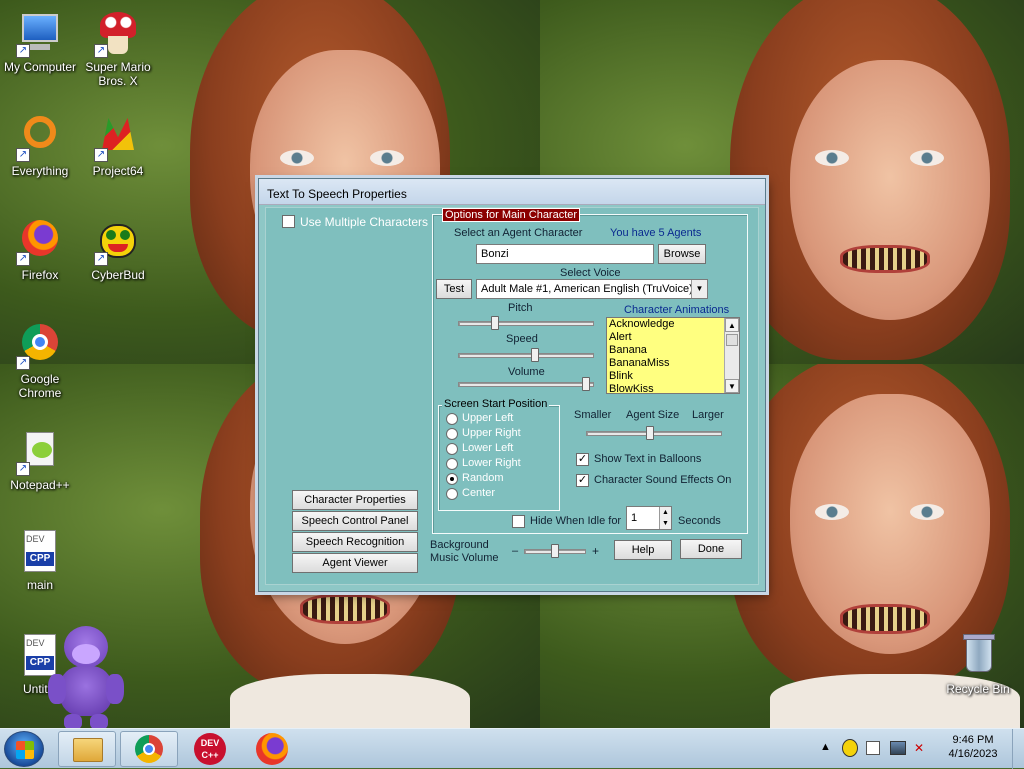 The image size is (1024, 769). What do you see at coordinates (495, 323) in the screenshot?
I see `pitch-slider-thumb` at bounding box center [495, 323].